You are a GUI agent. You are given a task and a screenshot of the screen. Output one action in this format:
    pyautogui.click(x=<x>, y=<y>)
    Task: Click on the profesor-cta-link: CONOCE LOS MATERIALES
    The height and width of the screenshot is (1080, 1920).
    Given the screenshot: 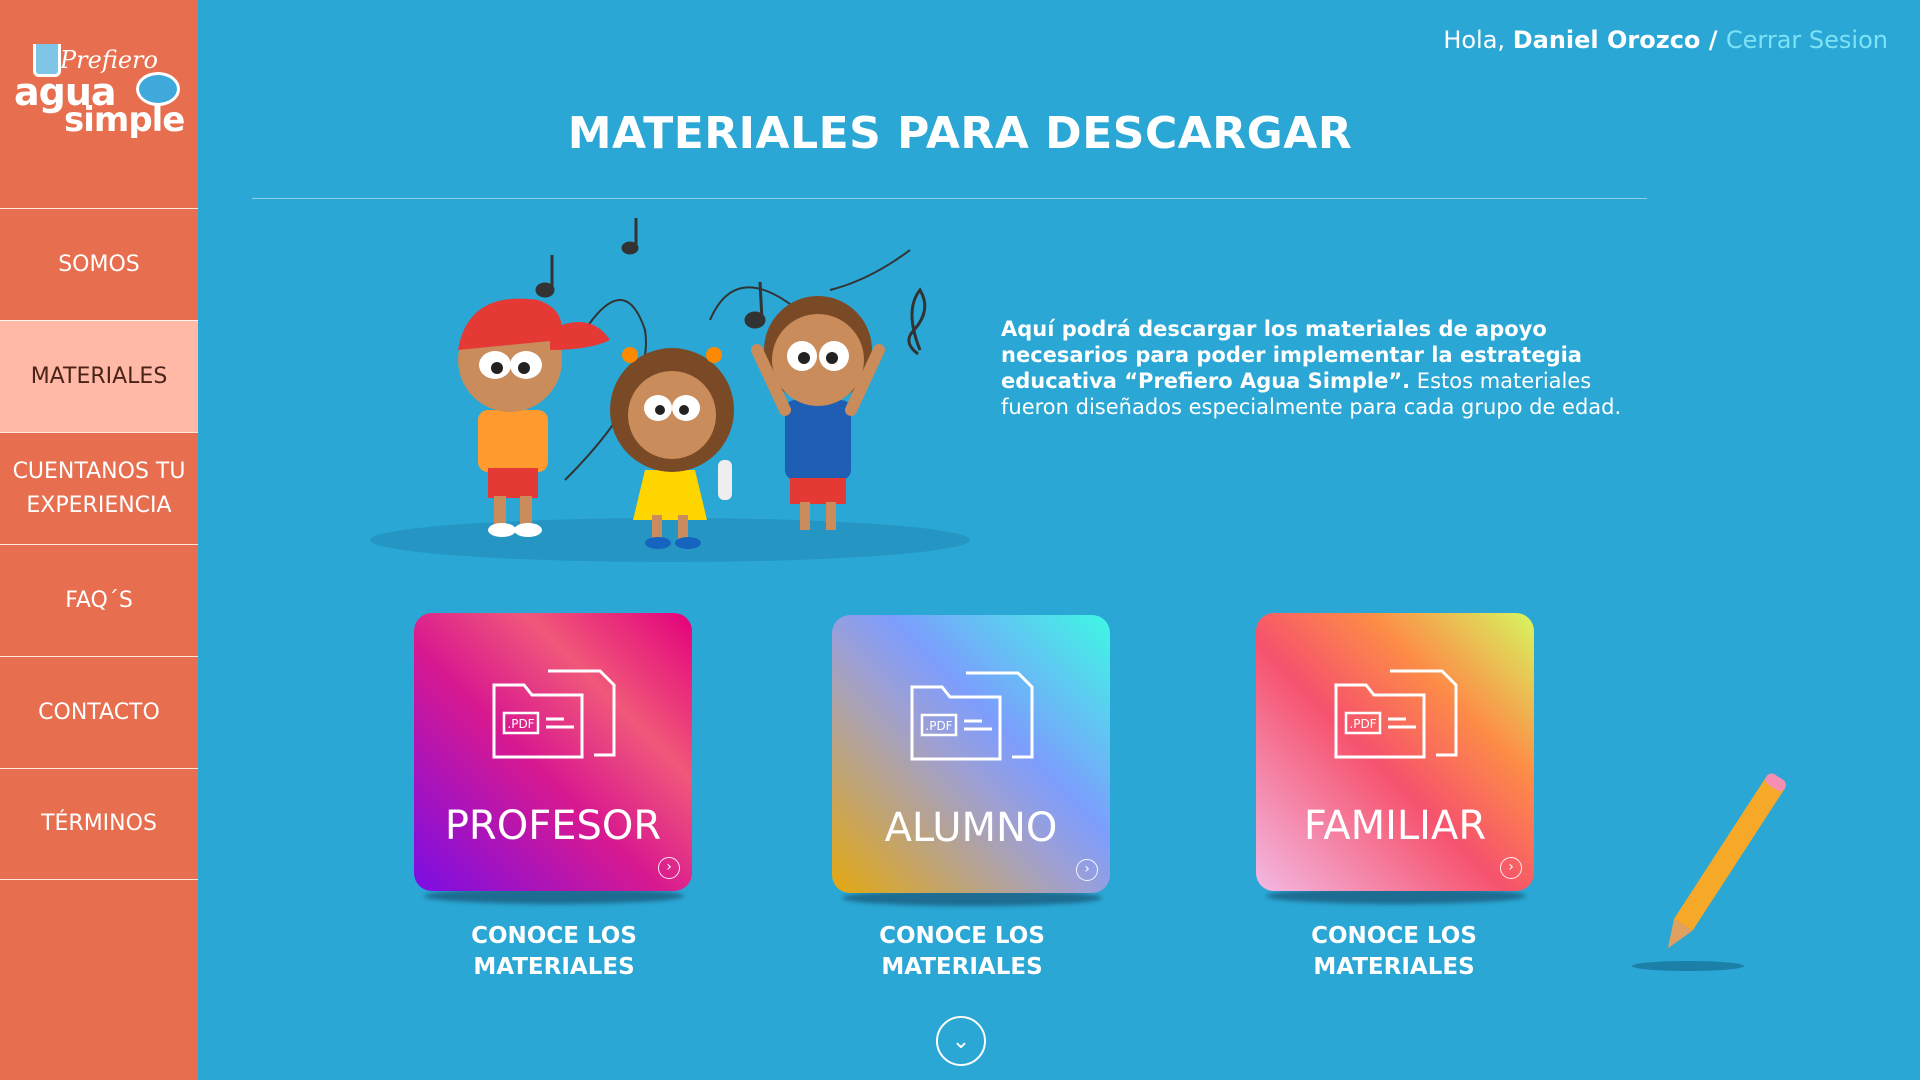 What is the action you would take?
    pyautogui.click(x=554, y=952)
    